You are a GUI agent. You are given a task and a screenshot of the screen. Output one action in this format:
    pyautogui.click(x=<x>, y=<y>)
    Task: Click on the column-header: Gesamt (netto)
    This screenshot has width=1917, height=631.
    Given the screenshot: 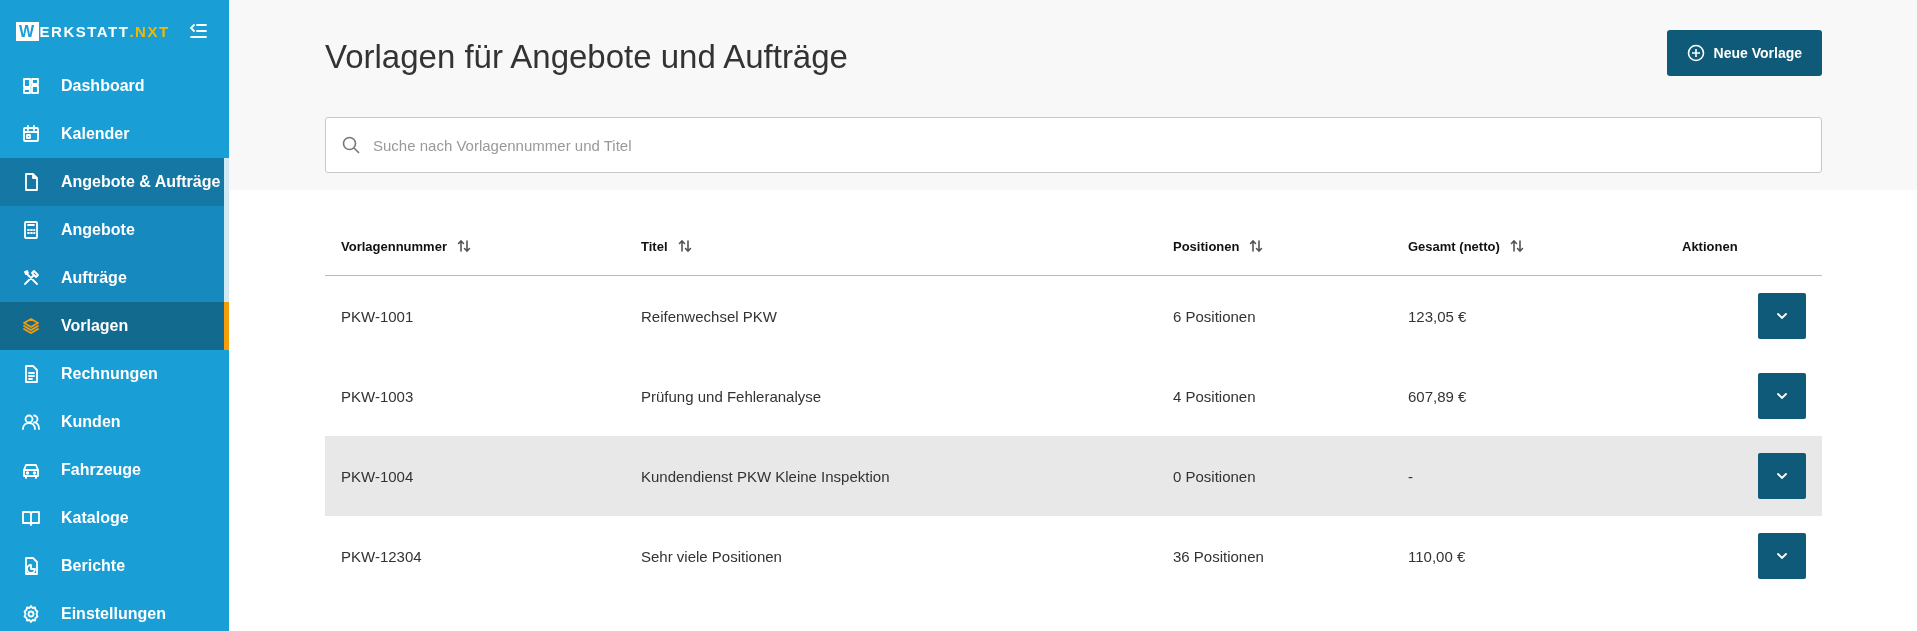 What is the action you would take?
    pyautogui.click(x=1454, y=246)
    